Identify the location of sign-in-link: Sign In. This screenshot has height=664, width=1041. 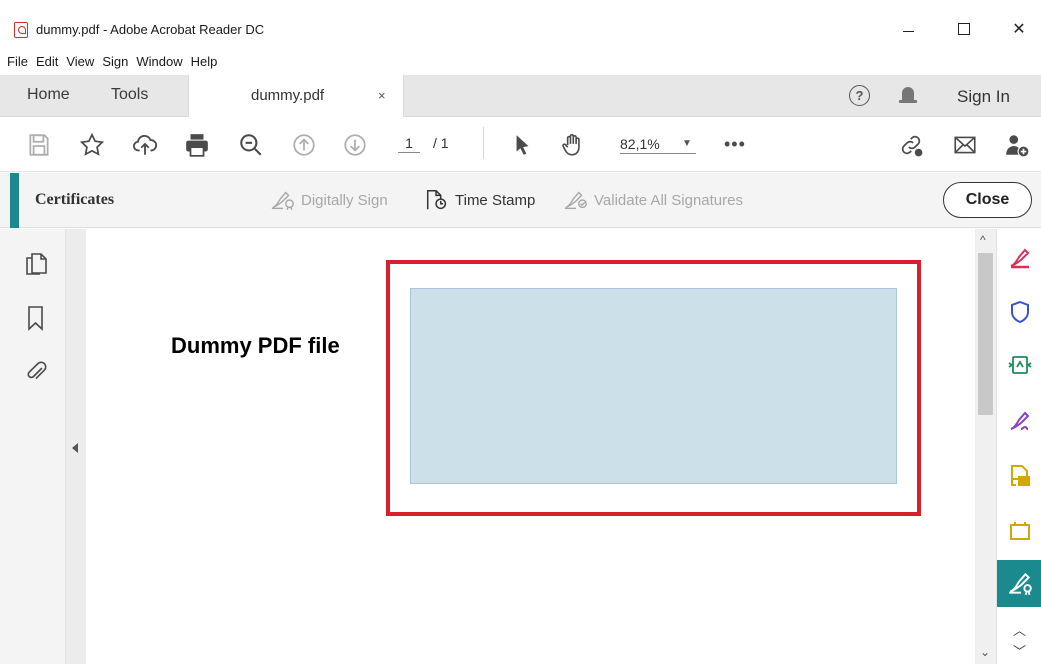
(983, 97).